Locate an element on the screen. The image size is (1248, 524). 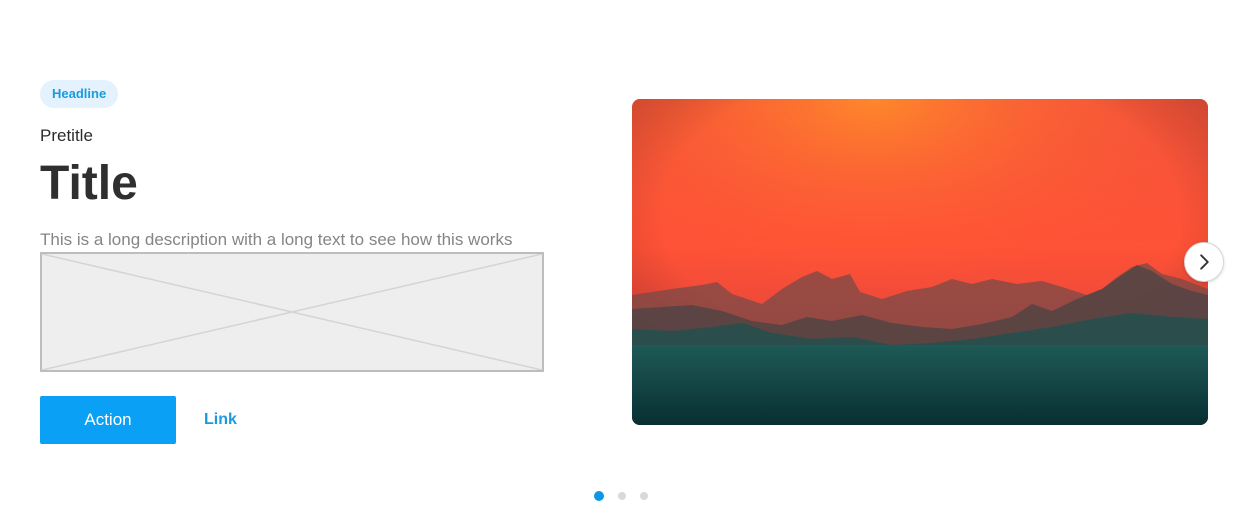
carousel-pagination is located at coordinates (621, 496).